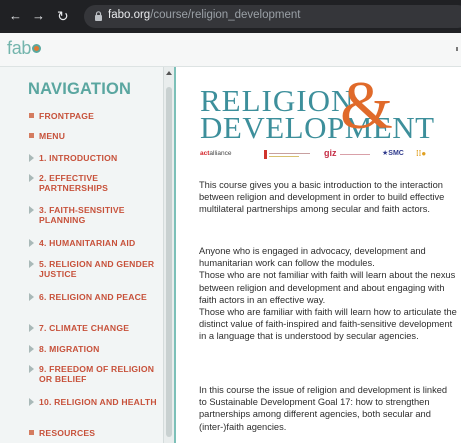 This screenshot has height=443, width=461. I want to click on sidebar-item-1: FRONTPAGE, so click(93, 116).